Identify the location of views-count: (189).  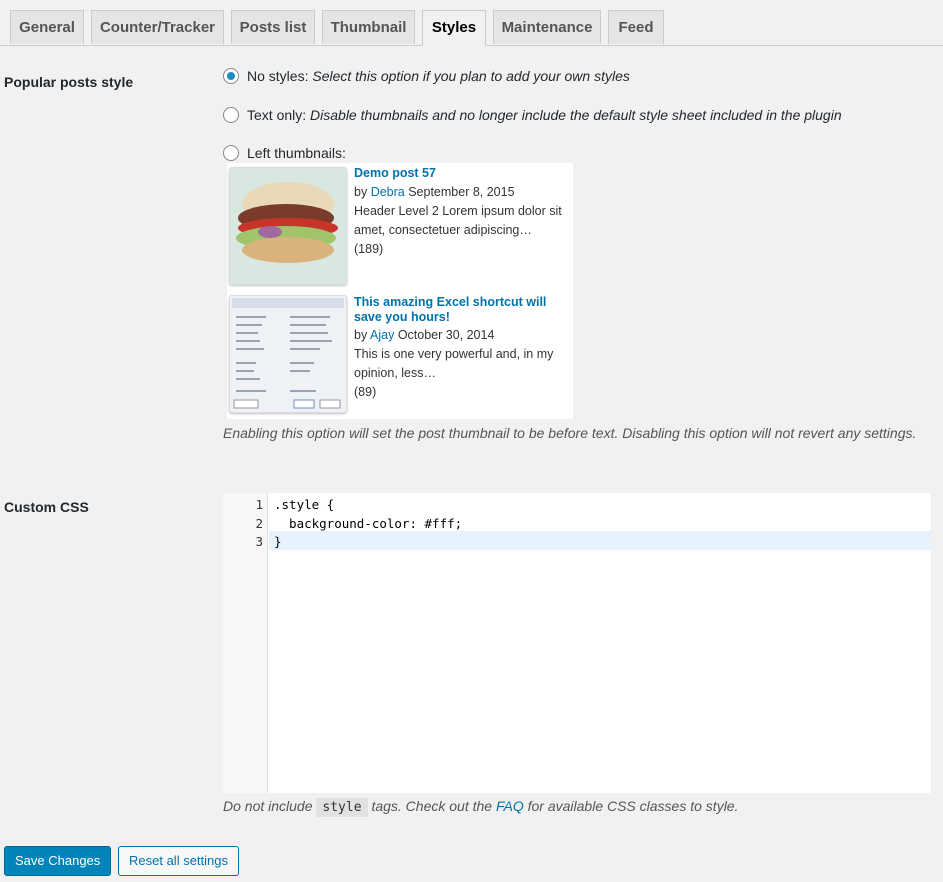
(369, 249).